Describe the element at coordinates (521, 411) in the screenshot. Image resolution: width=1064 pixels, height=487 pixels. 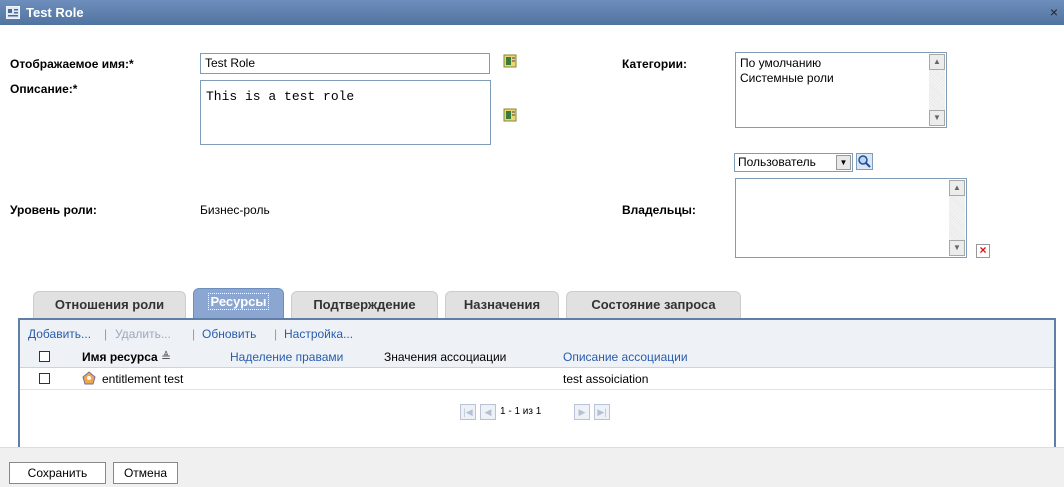
I see `pager-text: 1 - 1 из 1` at that location.